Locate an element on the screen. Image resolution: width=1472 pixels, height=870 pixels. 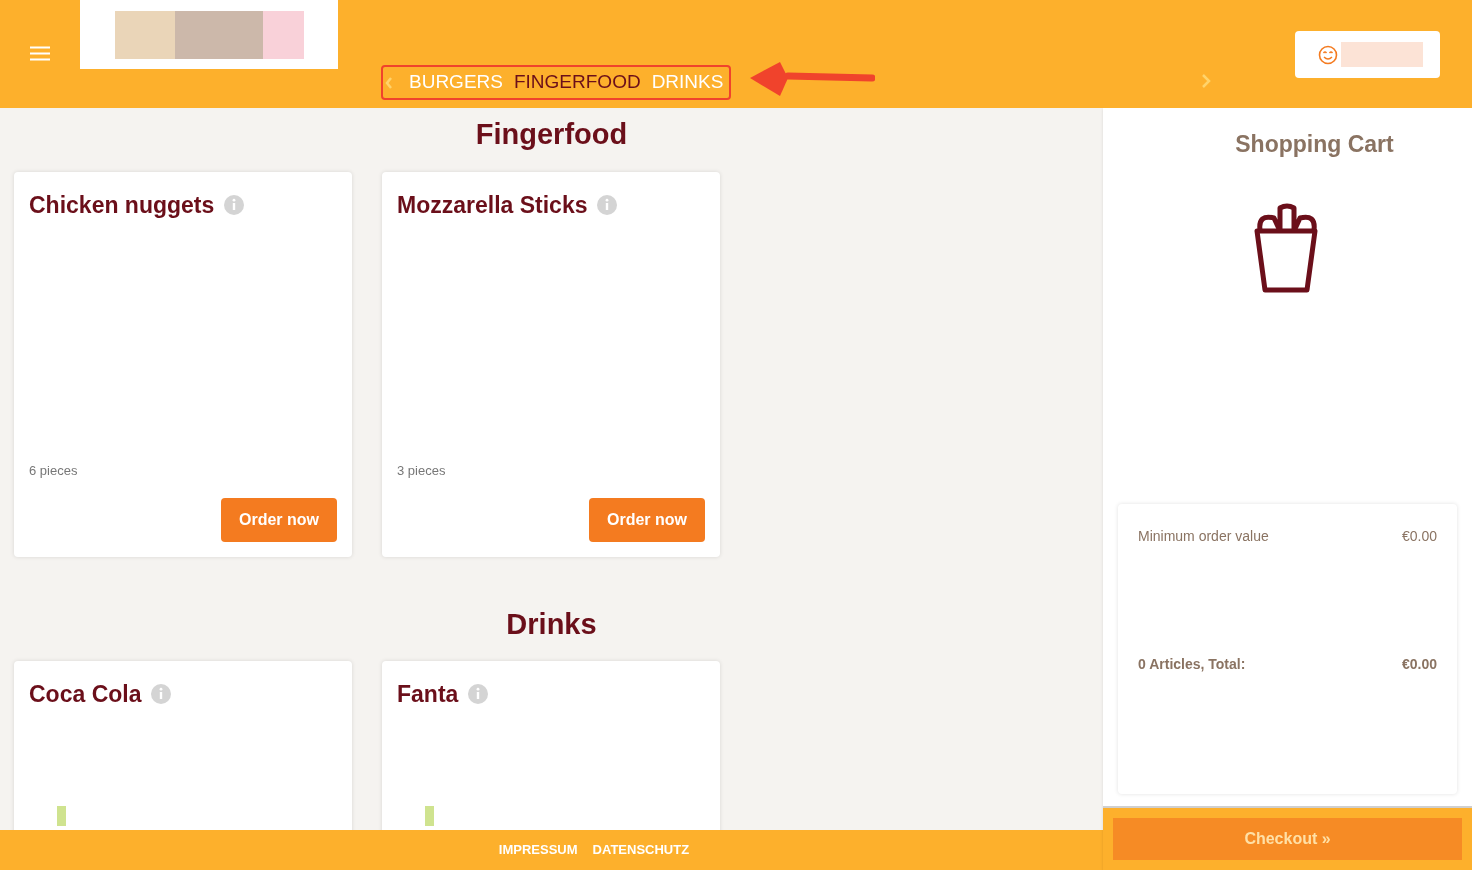
checkout-button: Checkout » is located at coordinates (1287, 839).